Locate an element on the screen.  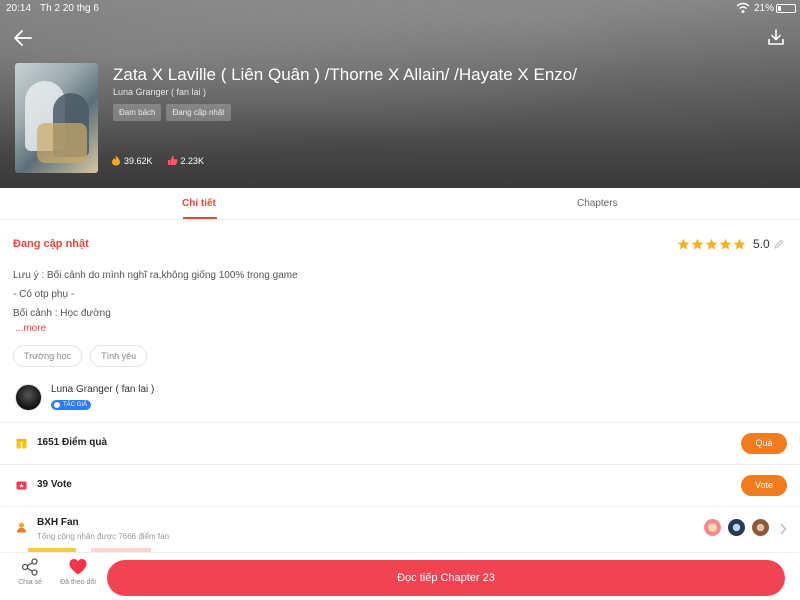
gift-icon is located at coordinates (21, 444).